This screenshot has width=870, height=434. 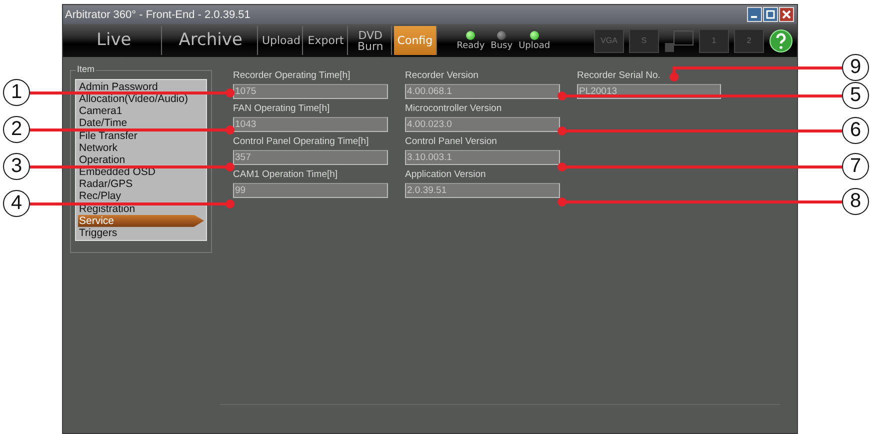 What do you see at coordinates (619, 76) in the screenshot?
I see `field-label: Recorder Serial No.` at bounding box center [619, 76].